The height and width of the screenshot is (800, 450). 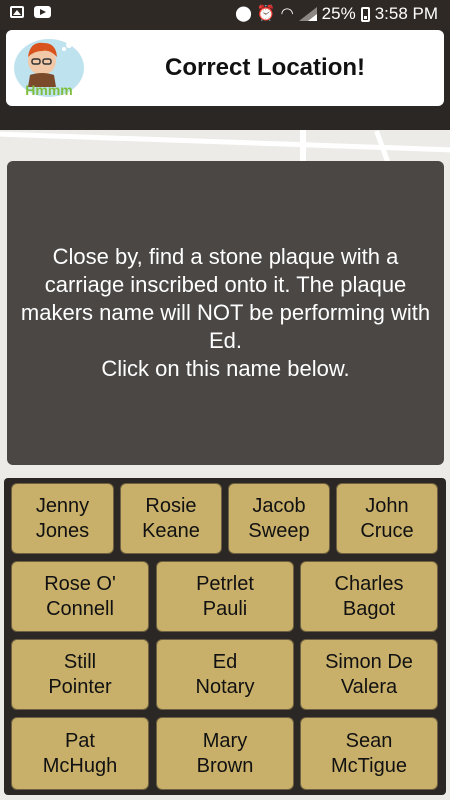 I want to click on choice-jacob-sweep: Jacob Sweep, so click(x=279, y=518).